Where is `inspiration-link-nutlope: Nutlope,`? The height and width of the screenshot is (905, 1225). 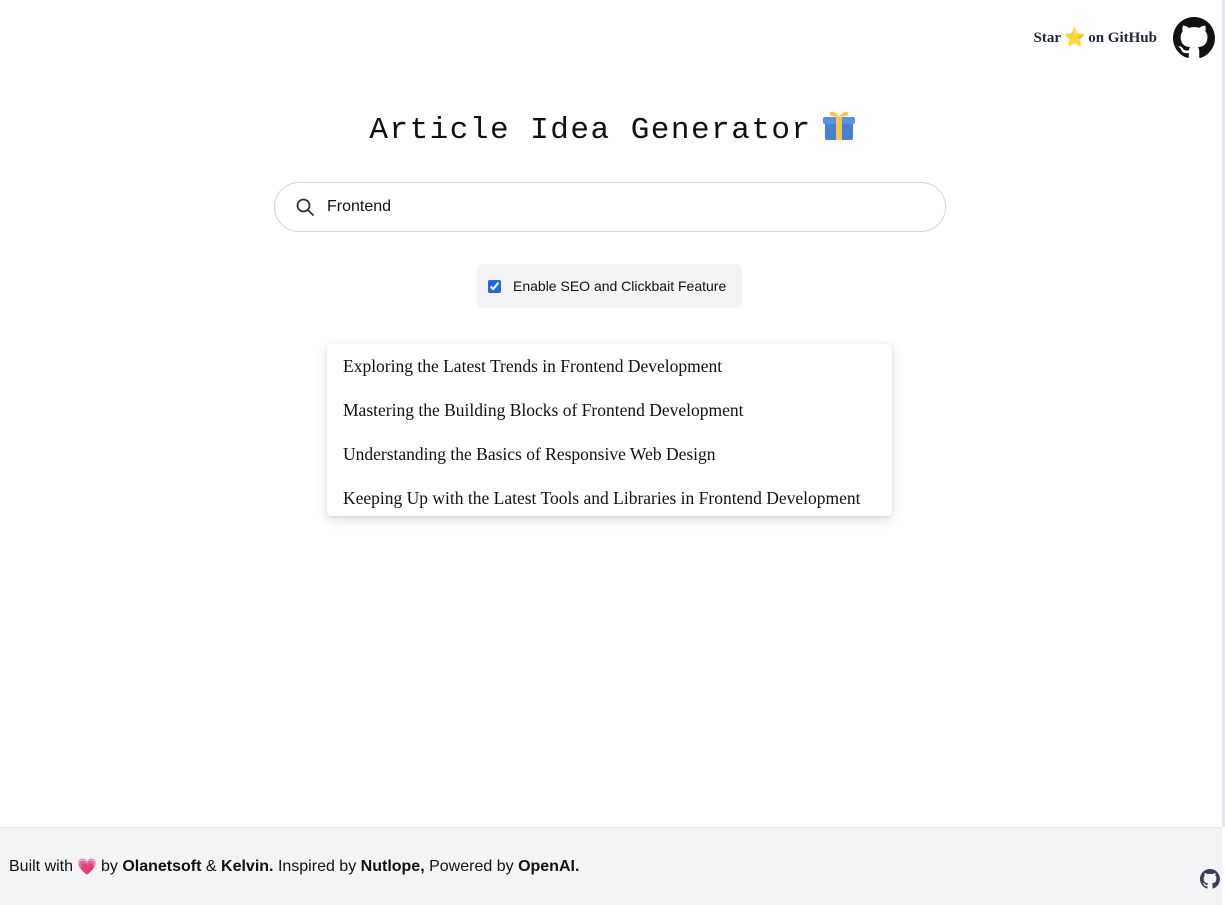
inspiration-link-nutlope: Nutlope, is located at coordinates (393, 867).